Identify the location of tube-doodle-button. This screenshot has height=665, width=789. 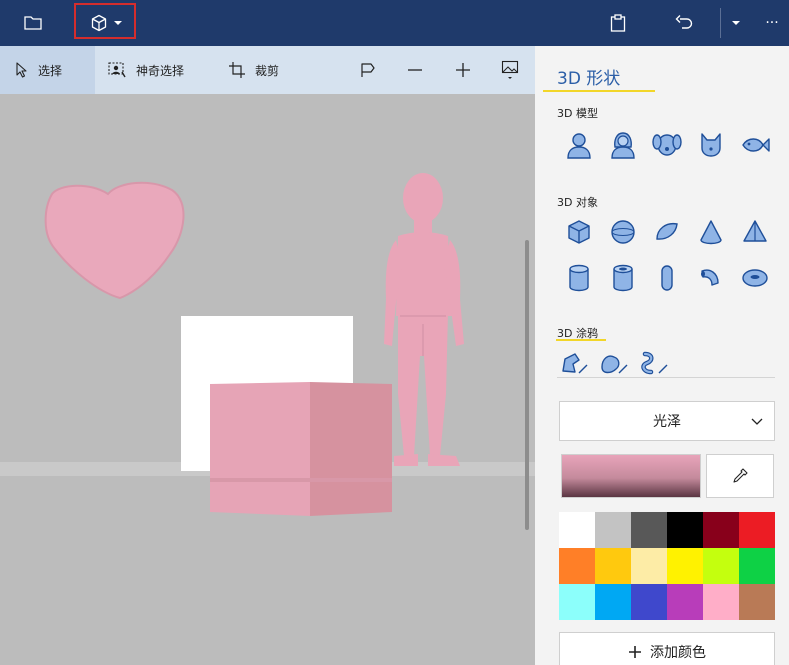
(654, 364).